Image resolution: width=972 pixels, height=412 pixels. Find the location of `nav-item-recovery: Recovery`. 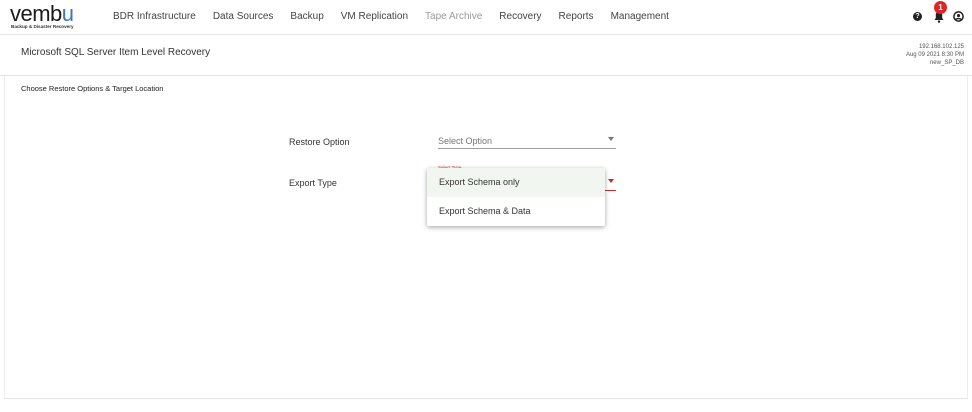

nav-item-recovery: Recovery is located at coordinates (520, 16).